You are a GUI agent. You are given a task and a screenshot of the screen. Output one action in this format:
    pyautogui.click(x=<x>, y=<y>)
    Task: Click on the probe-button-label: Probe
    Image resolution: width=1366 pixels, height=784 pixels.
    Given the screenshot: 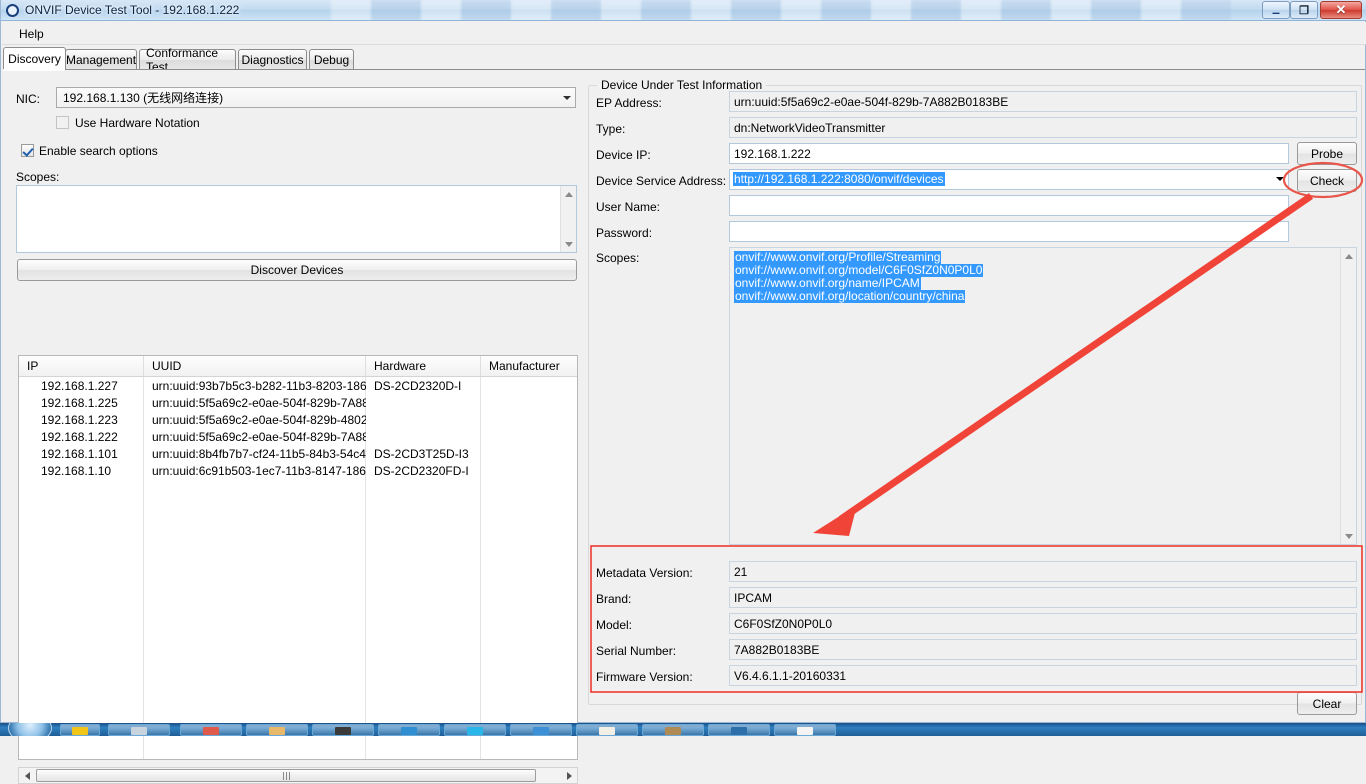 What is the action you would take?
    pyautogui.click(x=1327, y=153)
    